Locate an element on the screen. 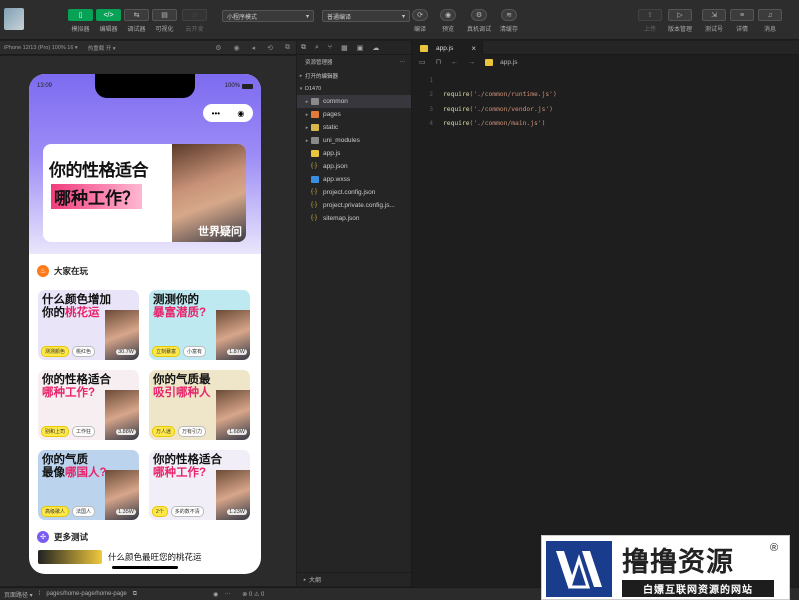 The height and width of the screenshot is (600, 799). split-icon: ▭ is located at coordinates (422, 62).